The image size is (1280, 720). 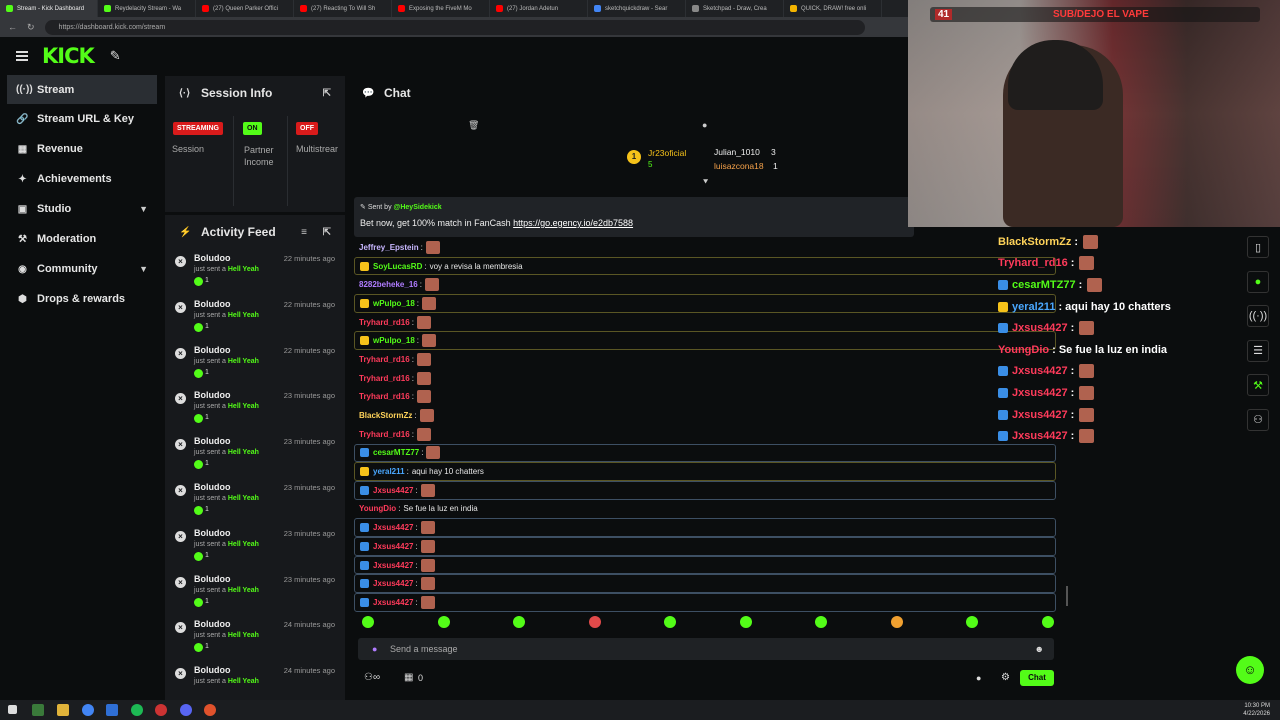 What do you see at coordinates (81, 149) in the screenshot?
I see `sidebar-item-revenue: ▦ Revenue` at bounding box center [81, 149].